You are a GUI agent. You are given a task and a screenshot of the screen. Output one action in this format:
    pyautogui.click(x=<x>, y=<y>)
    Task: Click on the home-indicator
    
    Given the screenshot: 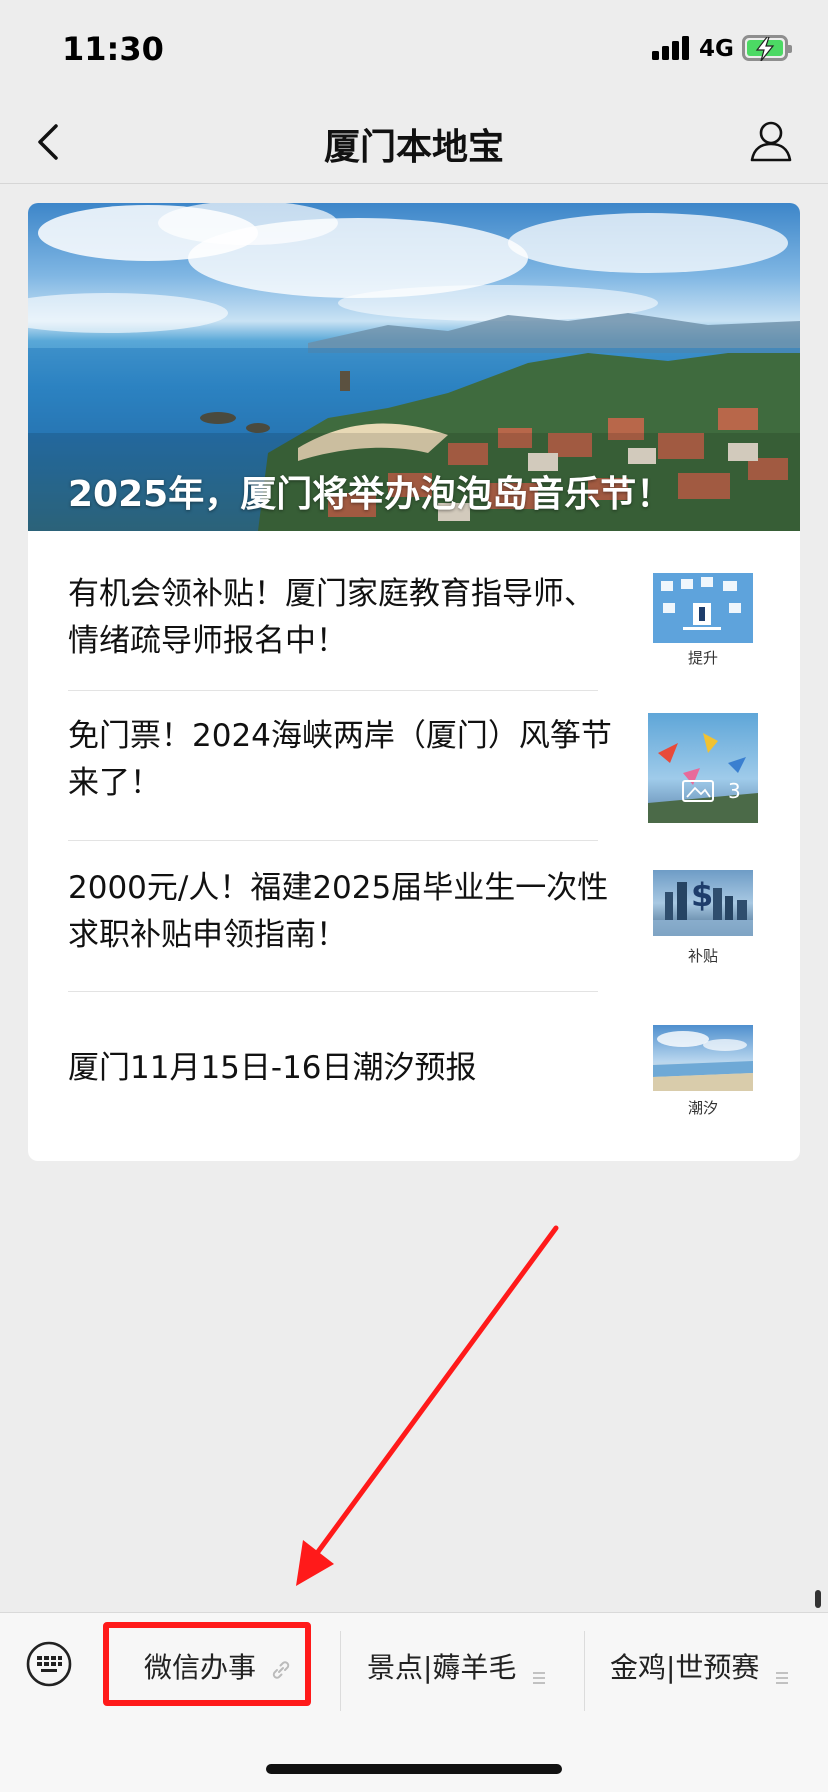 What is the action you would take?
    pyautogui.click(x=414, y=1769)
    